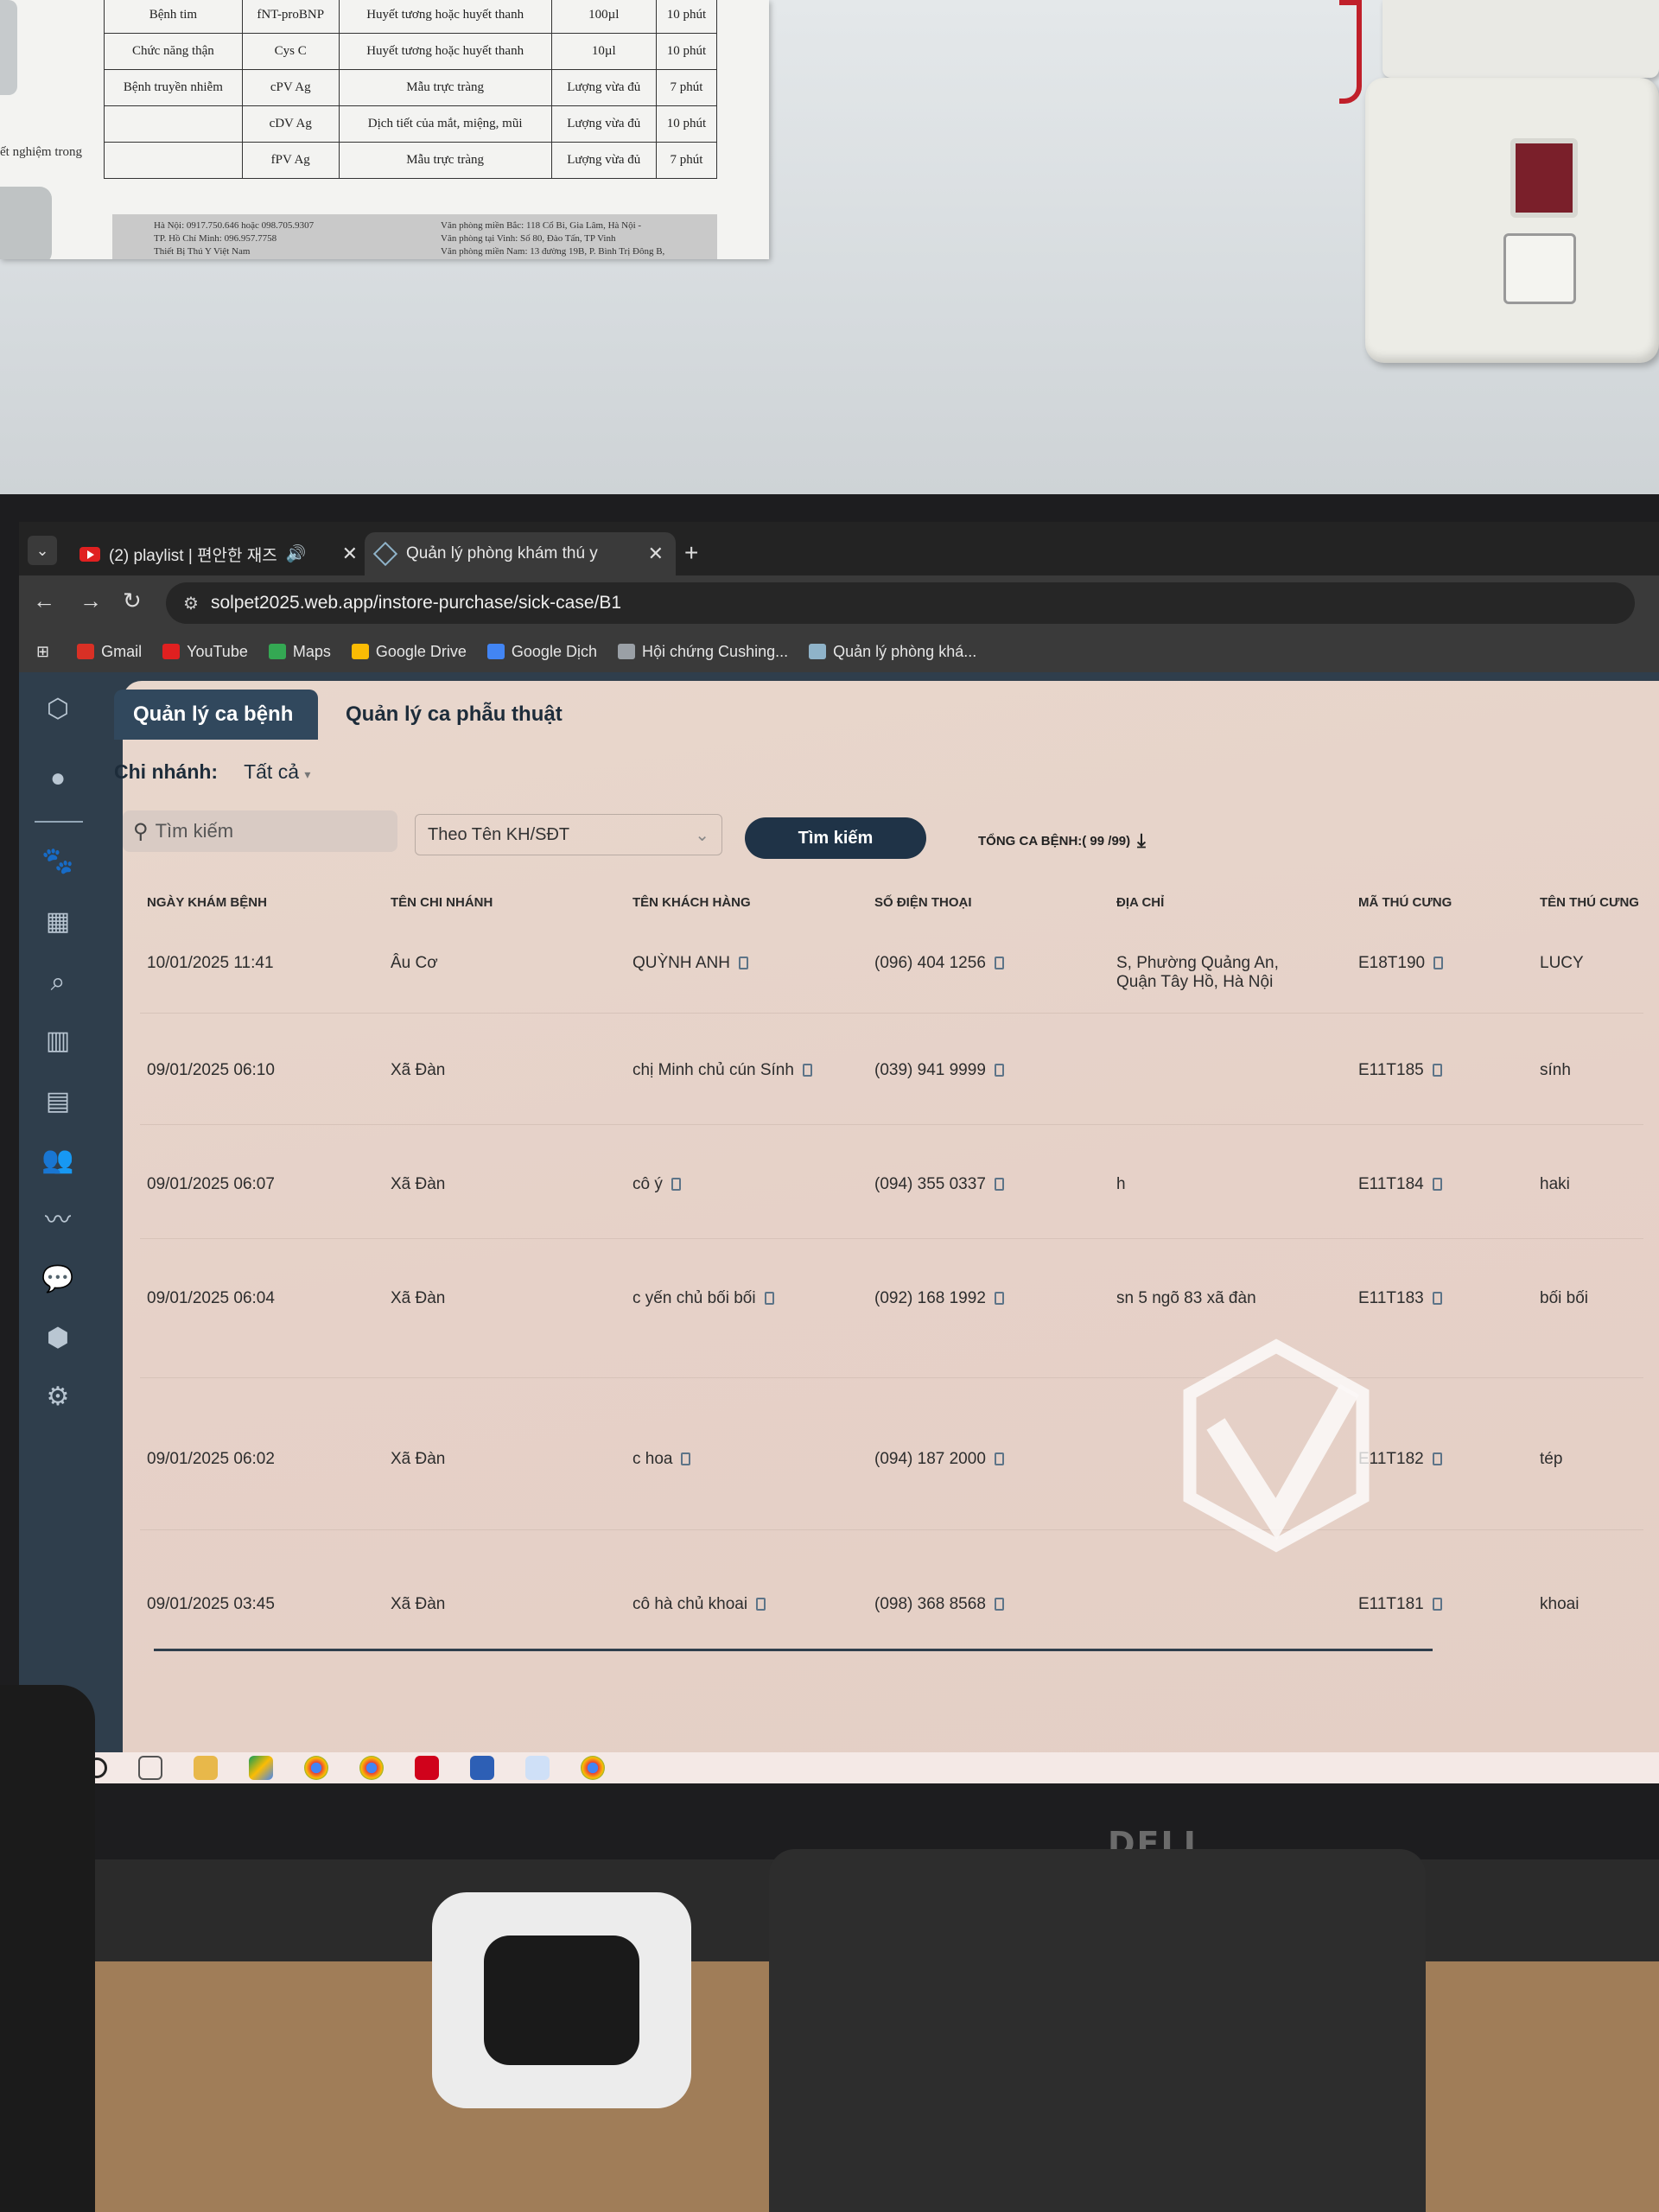 The image size is (1659, 2212). What do you see at coordinates (234, 225) in the screenshot?
I see `poster-footer-line: Hà Nội: 0917.750.646 hoặc 098.705.9307` at bounding box center [234, 225].